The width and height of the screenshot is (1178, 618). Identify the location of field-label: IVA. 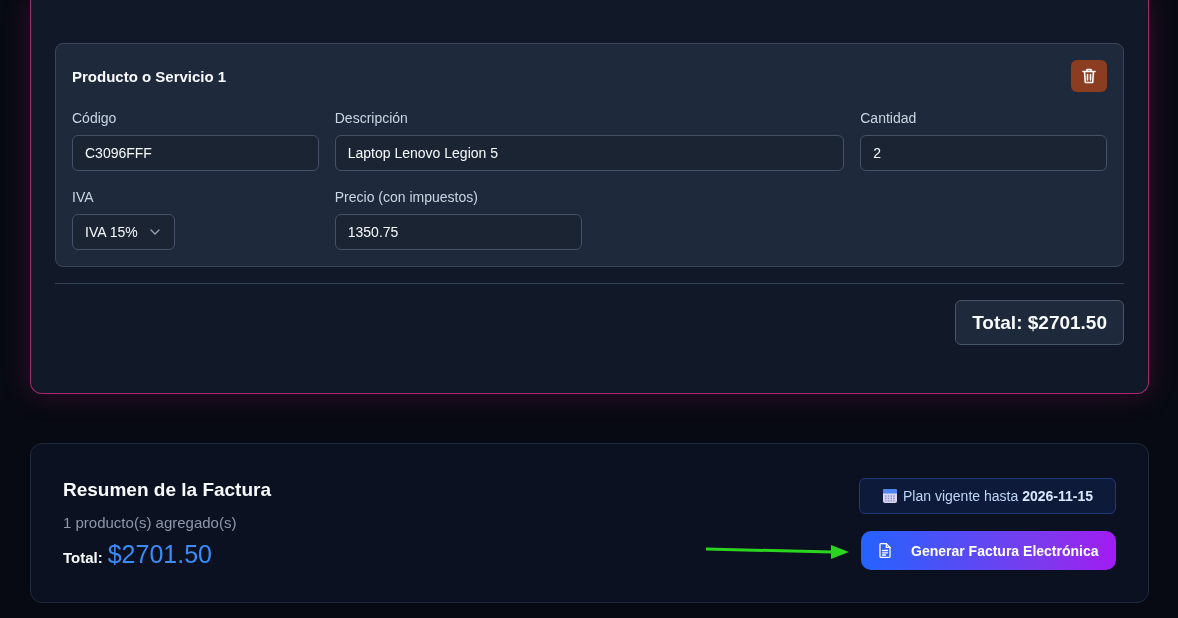
(83, 197).